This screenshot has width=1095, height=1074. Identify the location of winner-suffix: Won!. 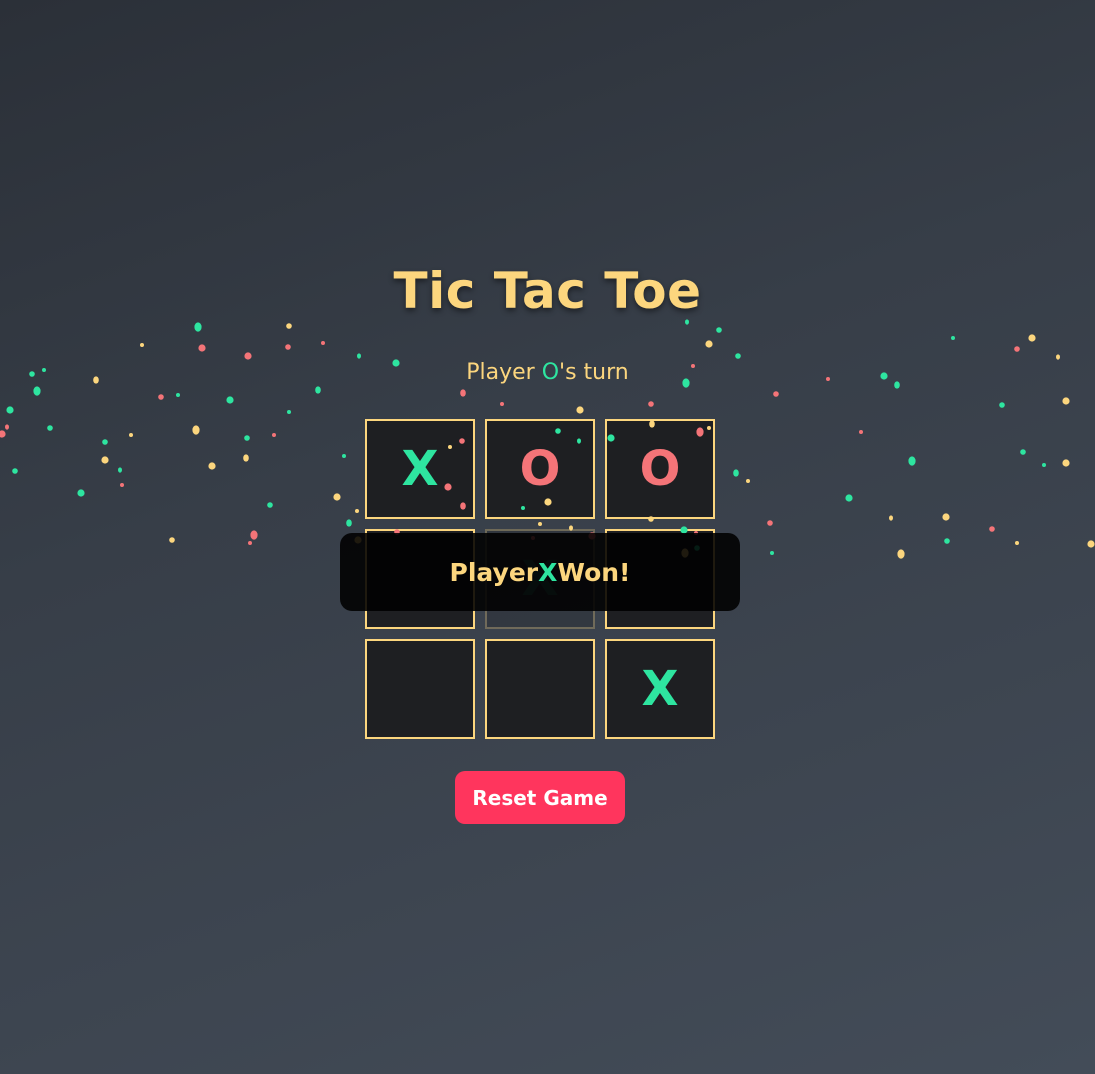
(594, 572).